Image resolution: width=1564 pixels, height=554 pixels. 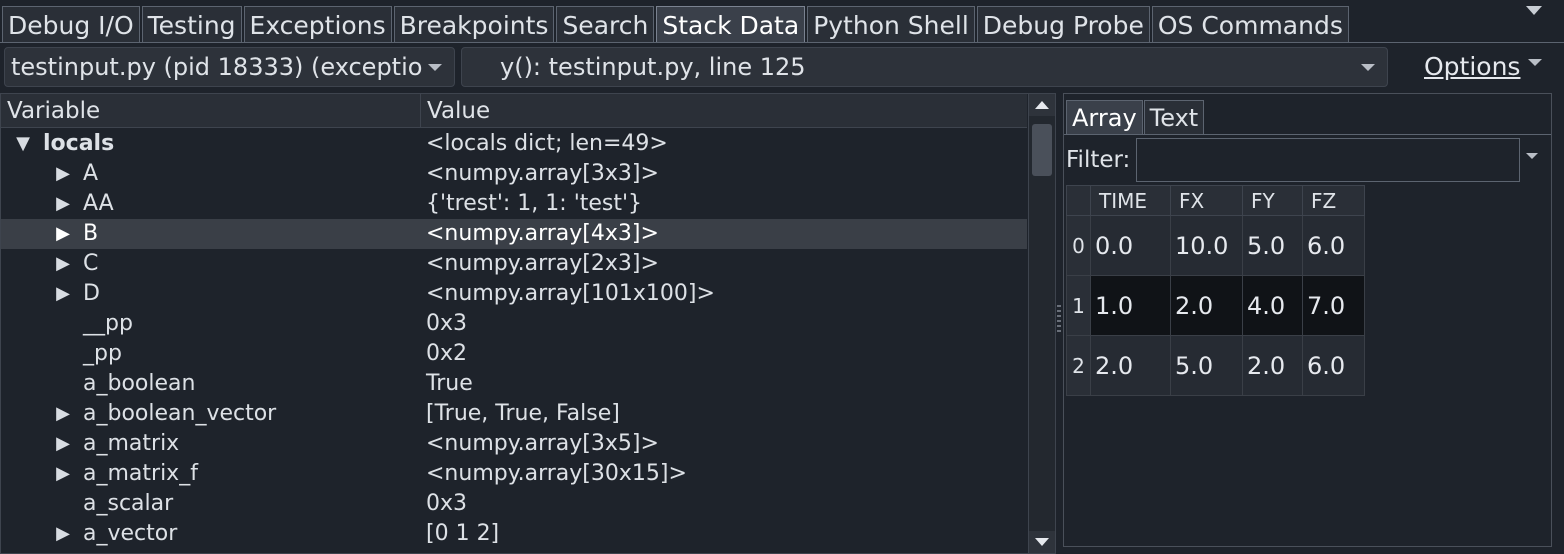 I want to click on tab-menu-chevron-icon, so click(x=1534, y=10).